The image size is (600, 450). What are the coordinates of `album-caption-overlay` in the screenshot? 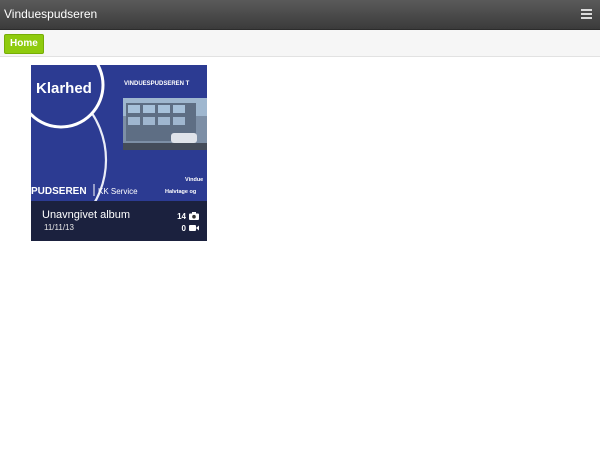 It's located at (119, 221).